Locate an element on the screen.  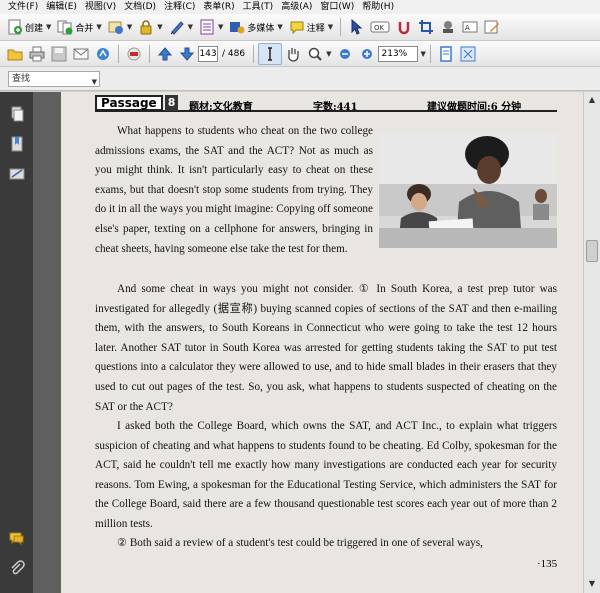
email-button is located at coordinates (81, 54).